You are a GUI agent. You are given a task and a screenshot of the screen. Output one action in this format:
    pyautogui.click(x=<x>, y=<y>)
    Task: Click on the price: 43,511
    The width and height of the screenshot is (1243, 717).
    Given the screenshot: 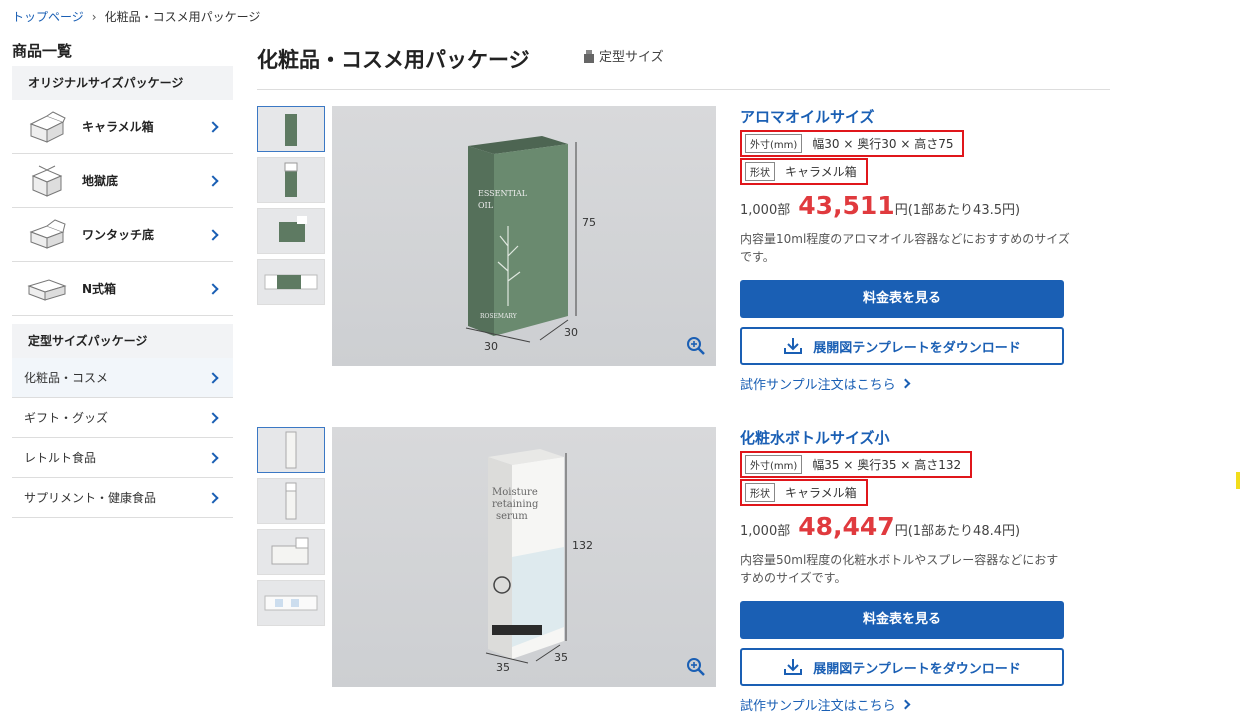 What is the action you would take?
    pyautogui.click(x=846, y=205)
    